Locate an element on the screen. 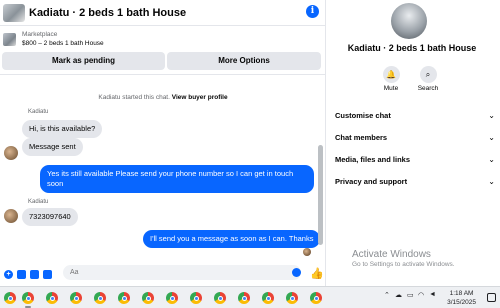  emoji-icon is located at coordinates (296, 272).